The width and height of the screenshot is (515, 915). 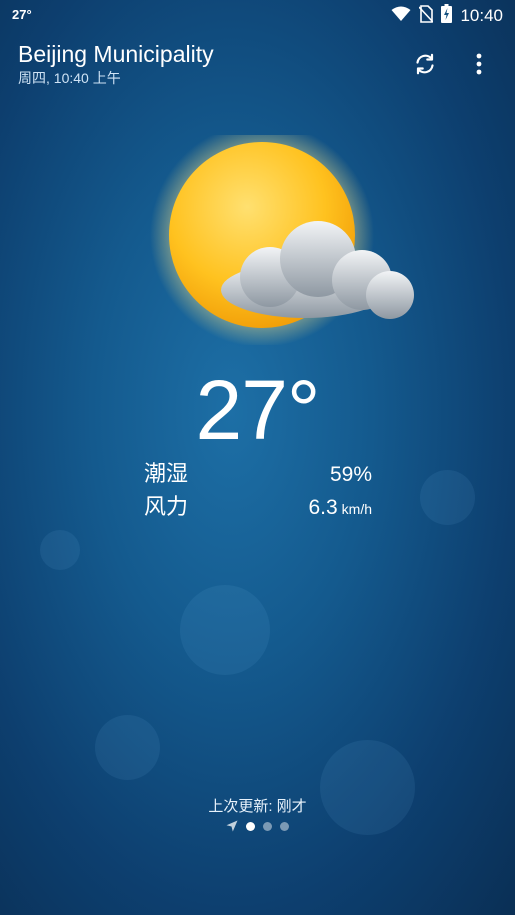 What do you see at coordinates (323, 507) in the screenshot?
I see `wind-value: 6.3` at bounding box center [323, 507].